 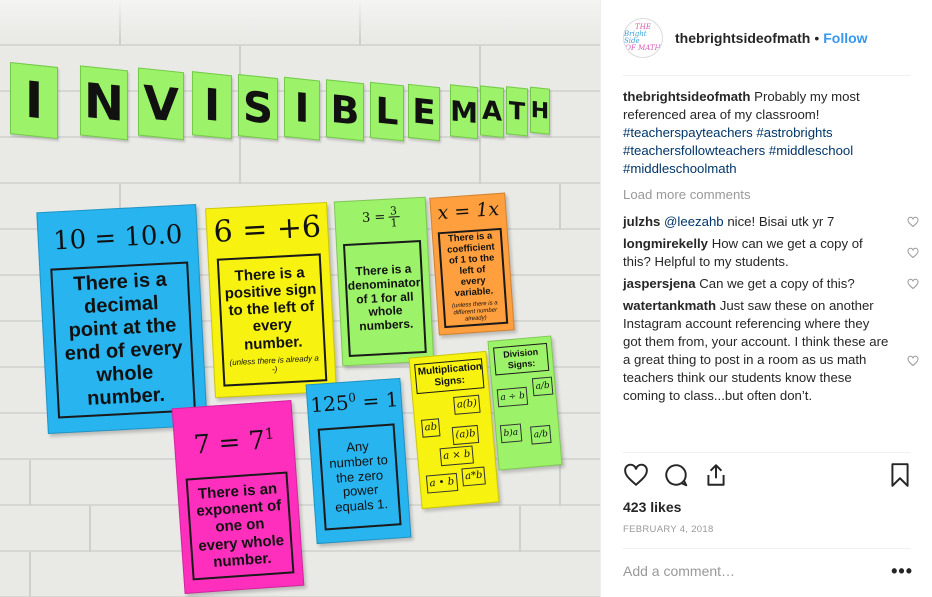 What do you see at coordinates (517, 111) in the screenshot?
I see `banner-letter: T` at bounding box center [517, 111].